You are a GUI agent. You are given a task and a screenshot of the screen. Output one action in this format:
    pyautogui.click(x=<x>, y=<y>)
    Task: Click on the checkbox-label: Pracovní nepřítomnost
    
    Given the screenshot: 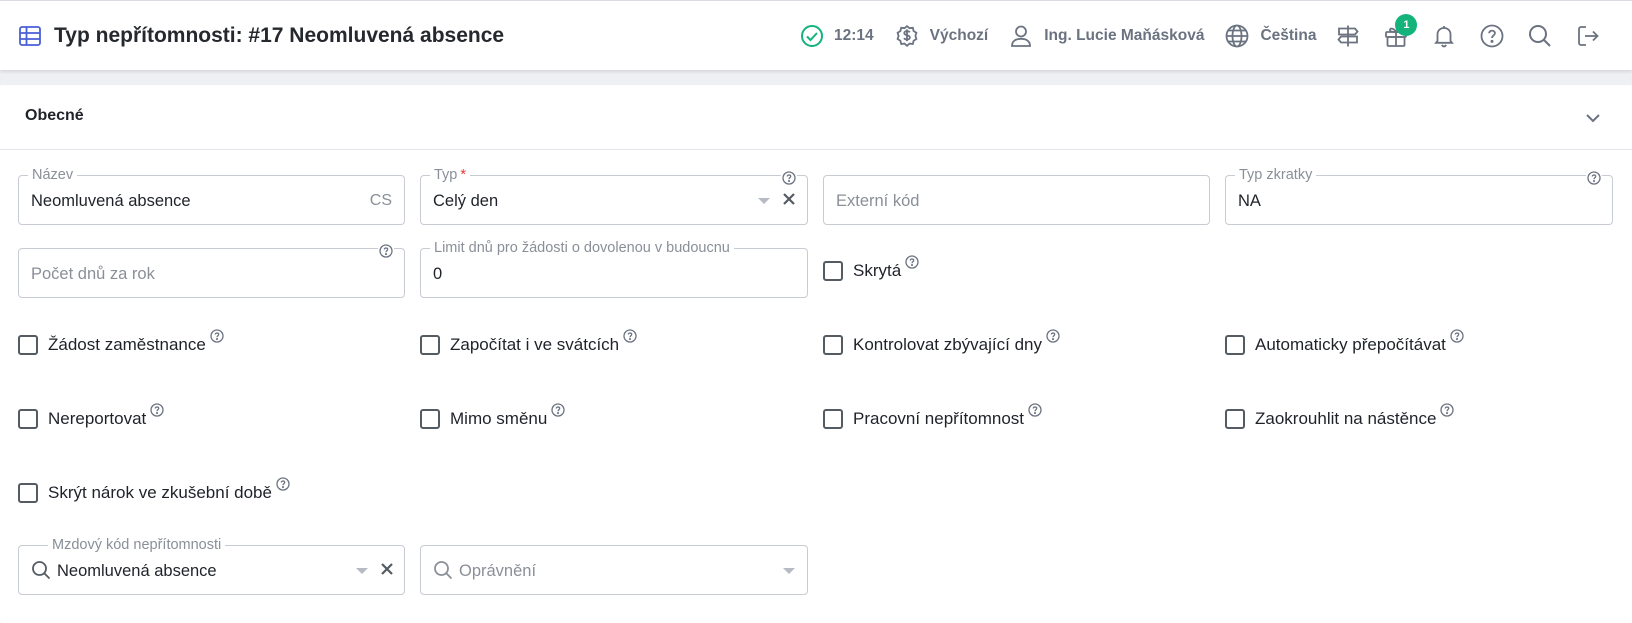 What is the action you would take?
    pyautogui.click(x=939, y=418)
    